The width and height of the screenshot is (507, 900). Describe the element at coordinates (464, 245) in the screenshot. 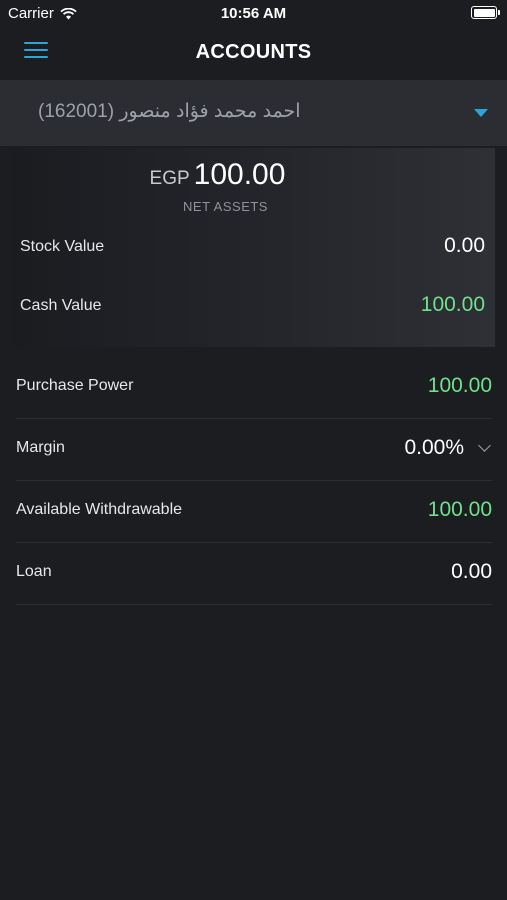

I see `stock-value: 0.00` at that location.